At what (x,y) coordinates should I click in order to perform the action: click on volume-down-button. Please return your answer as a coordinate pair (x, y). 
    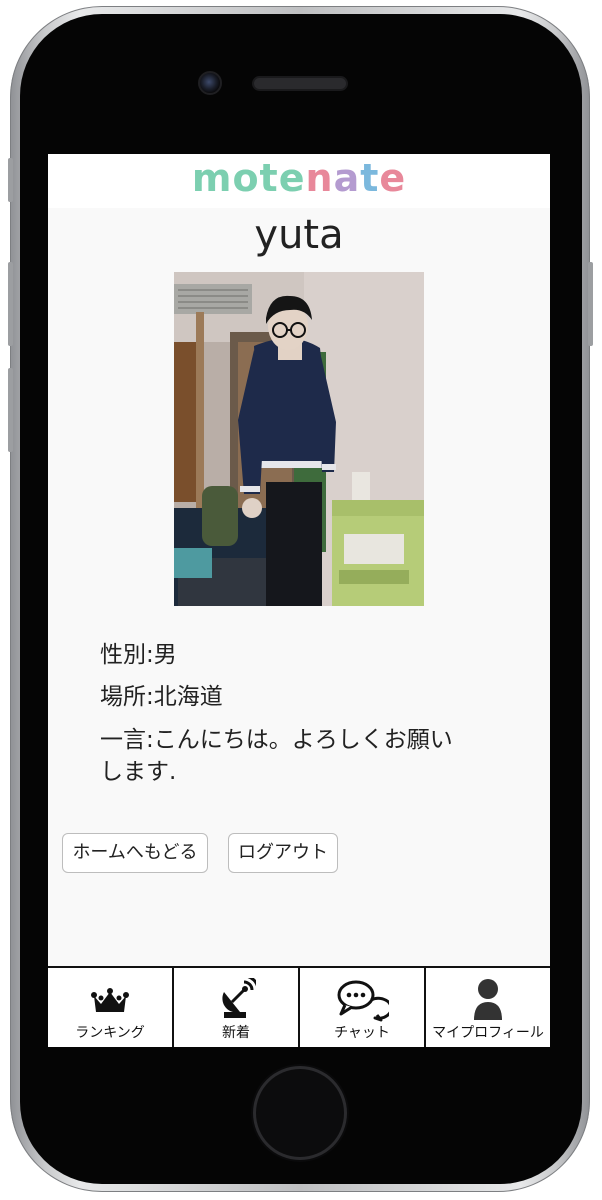
    Looking at the image, I should click on (10, 410).